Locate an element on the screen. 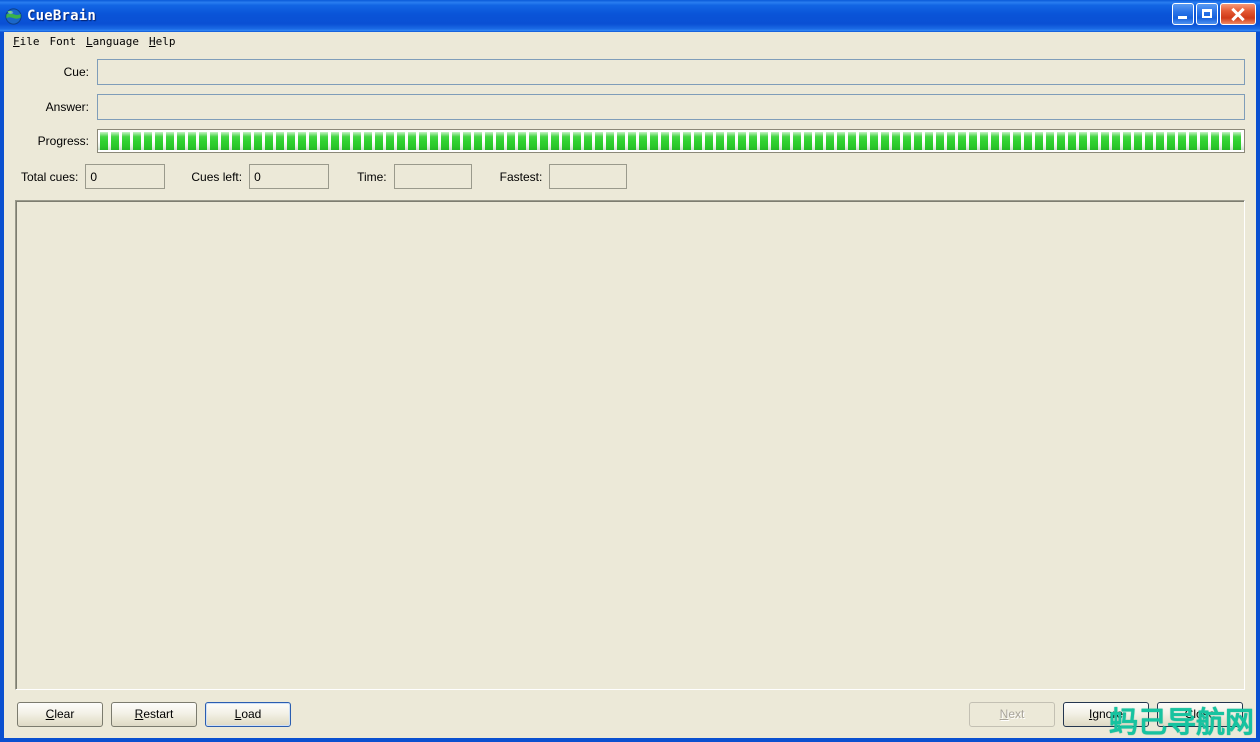  cue-input is located at coordinates (671, 72).